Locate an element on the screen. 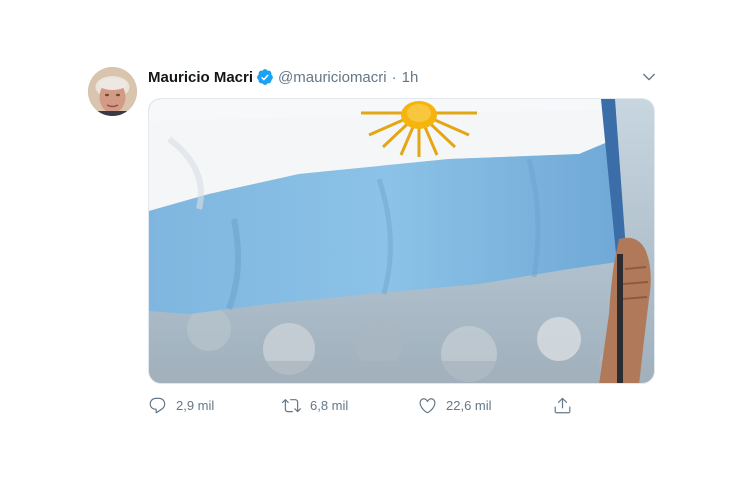 The width and height of the screenshot is (745, 483). tweet-actions: 2,9 mil 6,8 mil 22,6 mil is located at coordinates (363, 405).